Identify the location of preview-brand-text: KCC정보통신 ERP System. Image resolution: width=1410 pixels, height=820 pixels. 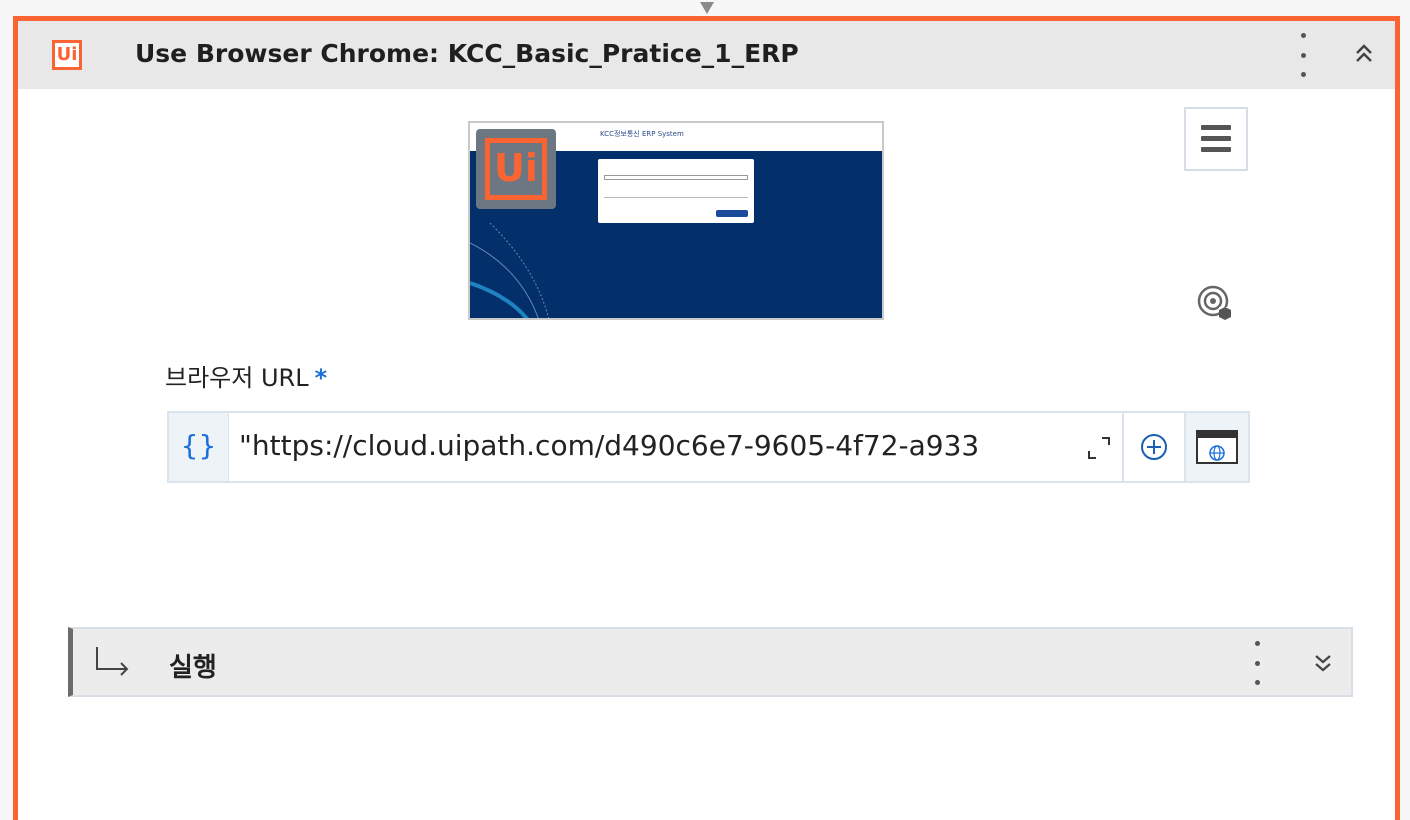
(642, 134).